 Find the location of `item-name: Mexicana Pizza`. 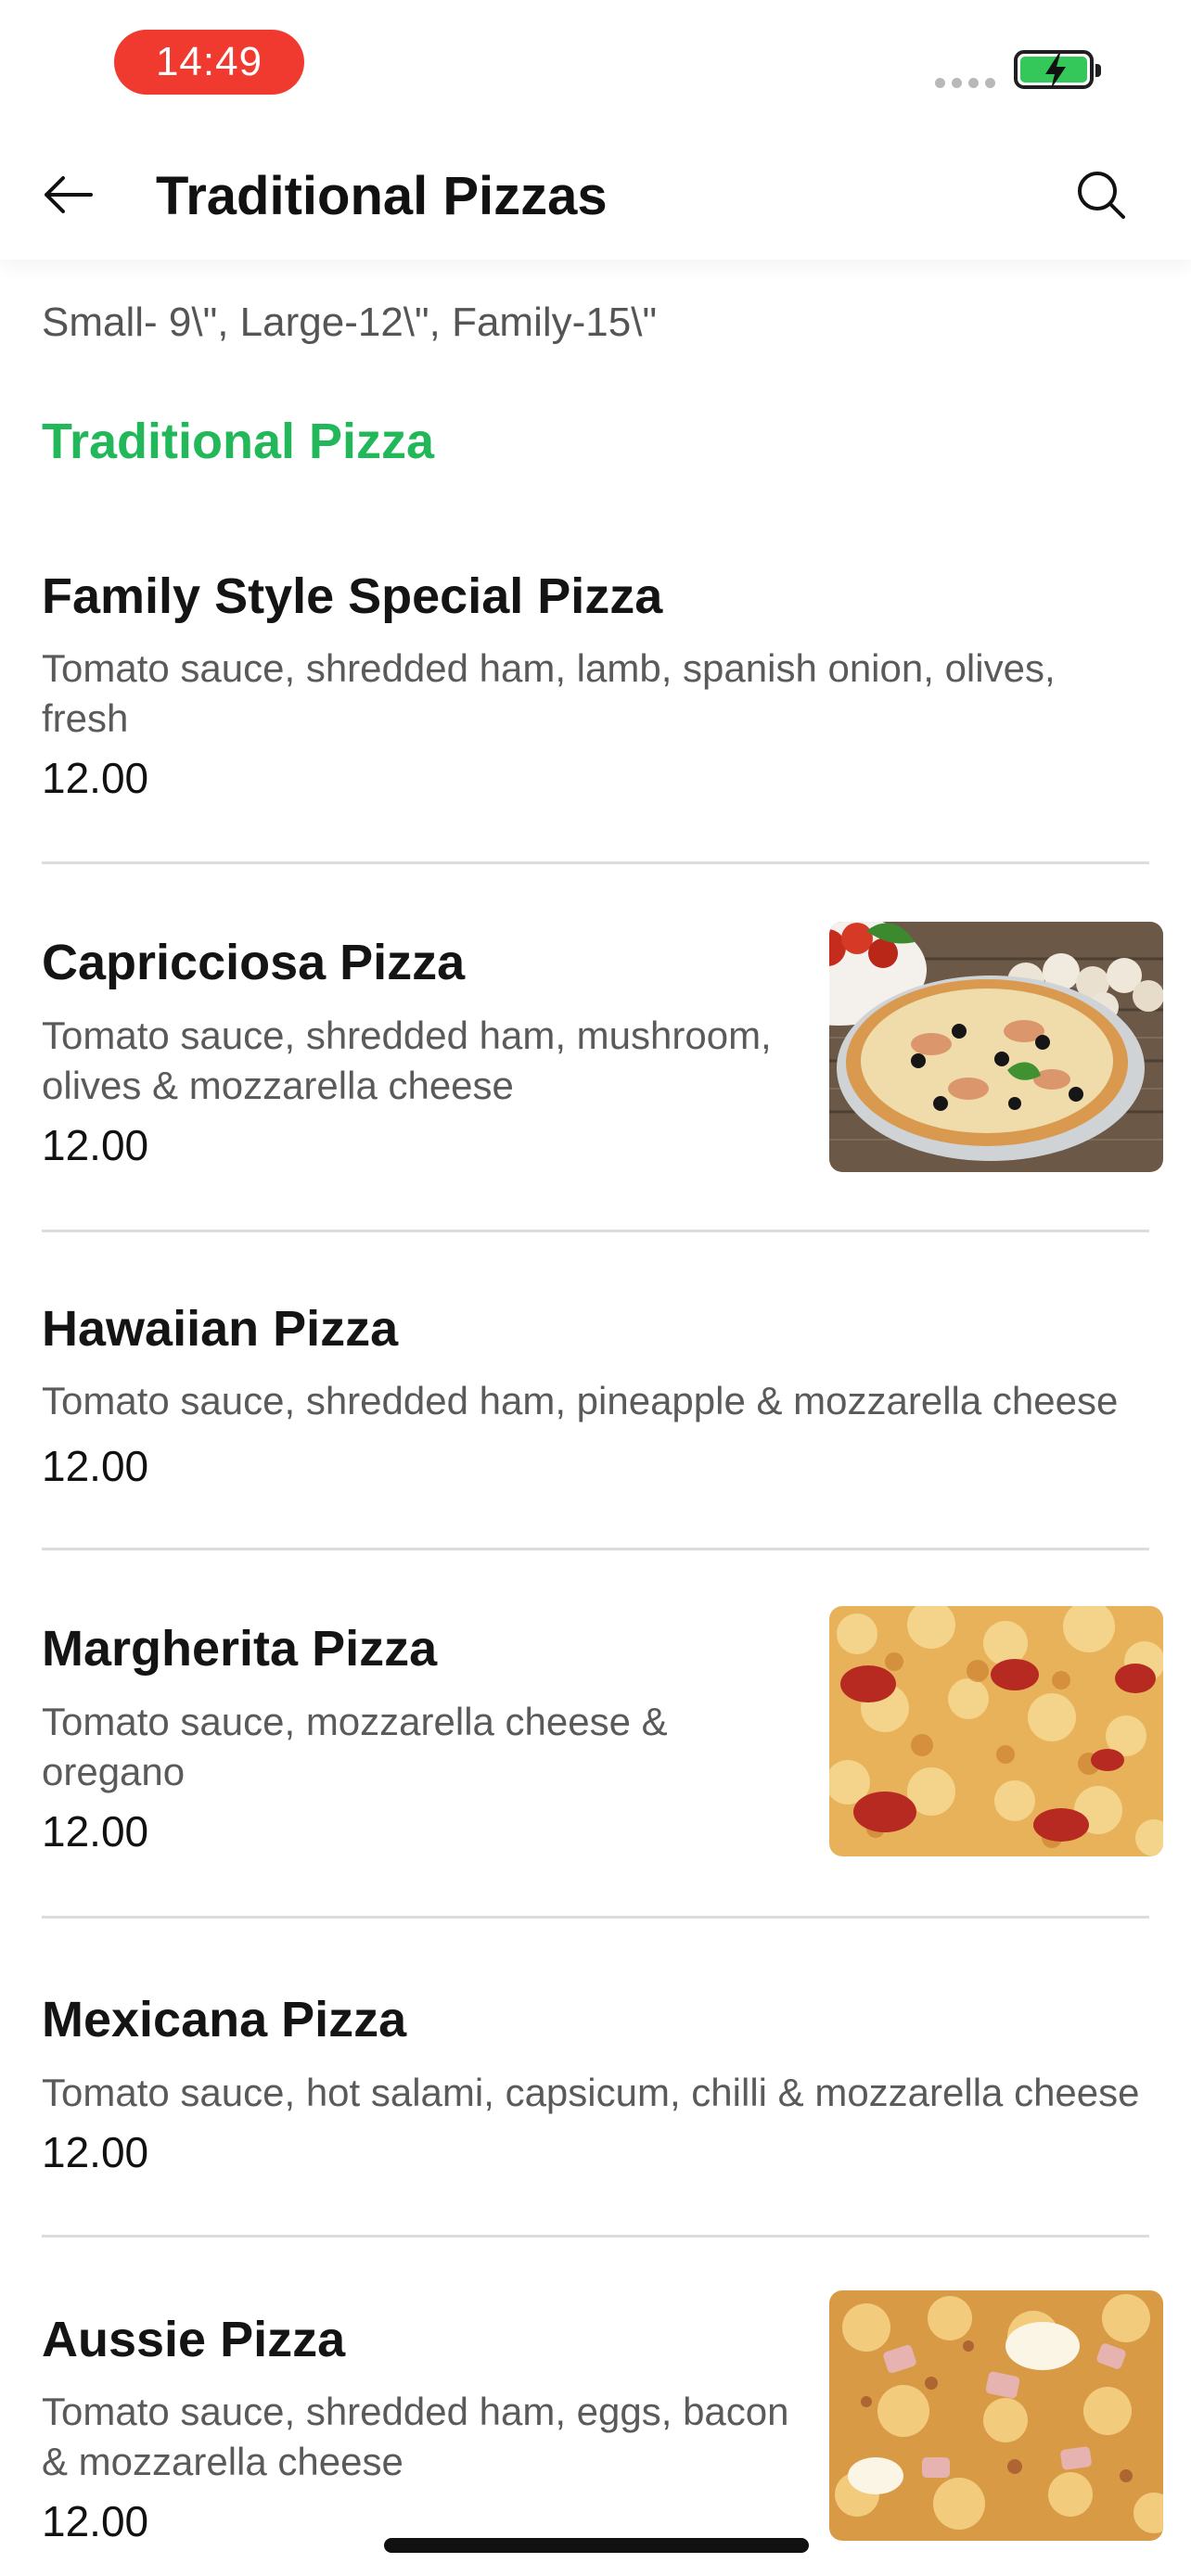

item-name: Mexicana Pizza is located at coordinates (224, 2020).